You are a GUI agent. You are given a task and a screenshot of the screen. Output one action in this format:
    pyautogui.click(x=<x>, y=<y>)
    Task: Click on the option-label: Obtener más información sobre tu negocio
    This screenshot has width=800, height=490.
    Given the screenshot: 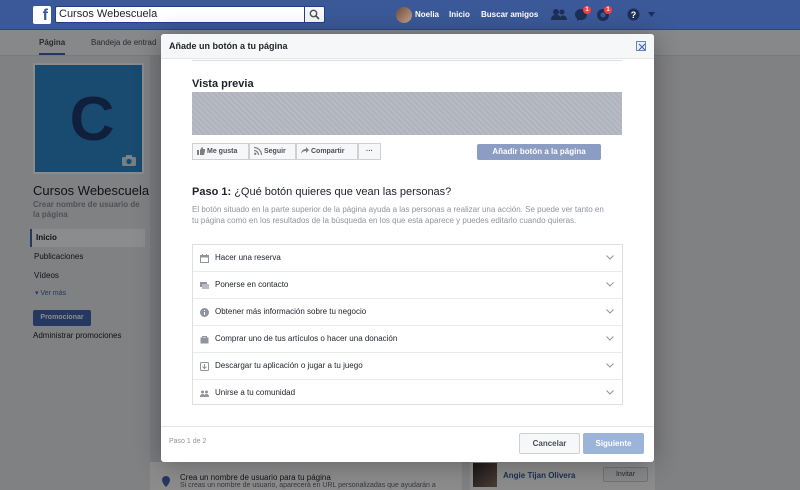 What is the action you would take?
    pyautogui.click(x=291, y=311)
    